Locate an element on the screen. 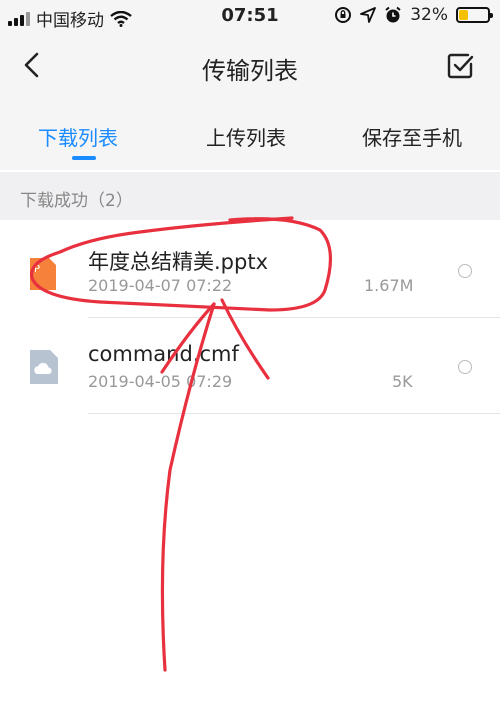  status-bar: 中国移动 07:51 32% is located at coordinates (250, 17).